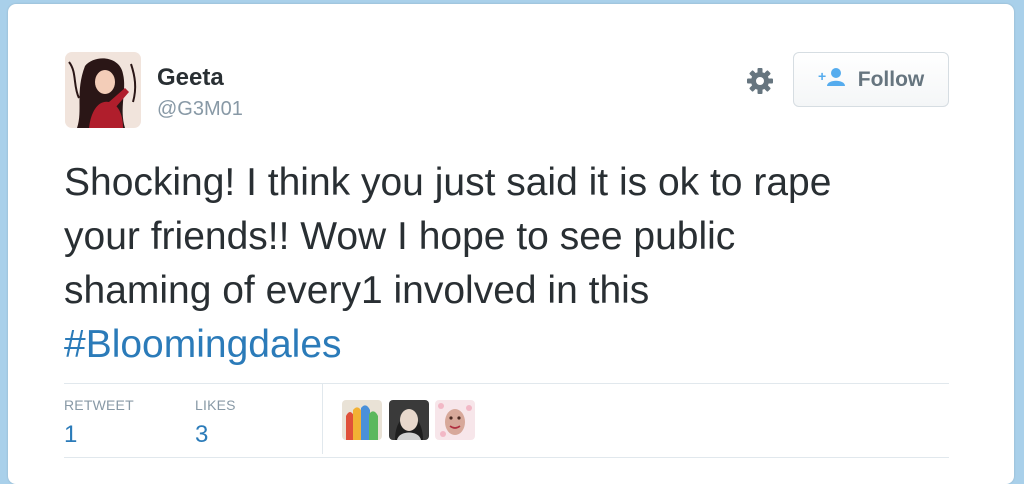  What do you see at coordinates (322, 419) in the screenshot?
I see `stats-separator` at bounding box center [322, 419].